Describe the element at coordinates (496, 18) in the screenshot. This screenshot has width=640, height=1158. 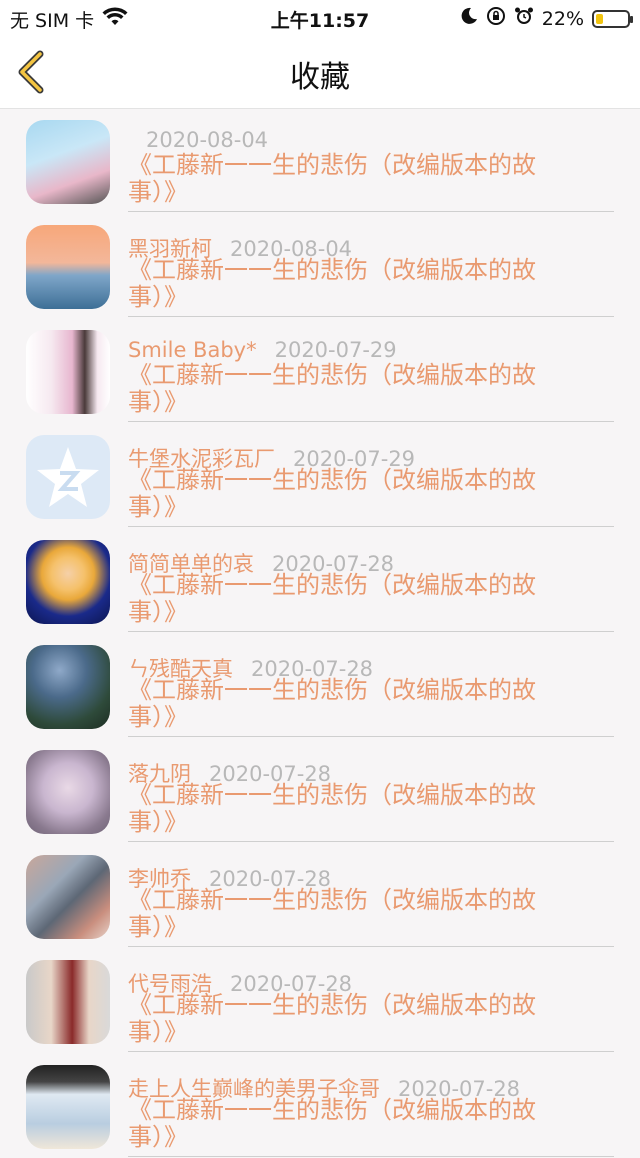
I see `rotation-lock-icon` at that location.